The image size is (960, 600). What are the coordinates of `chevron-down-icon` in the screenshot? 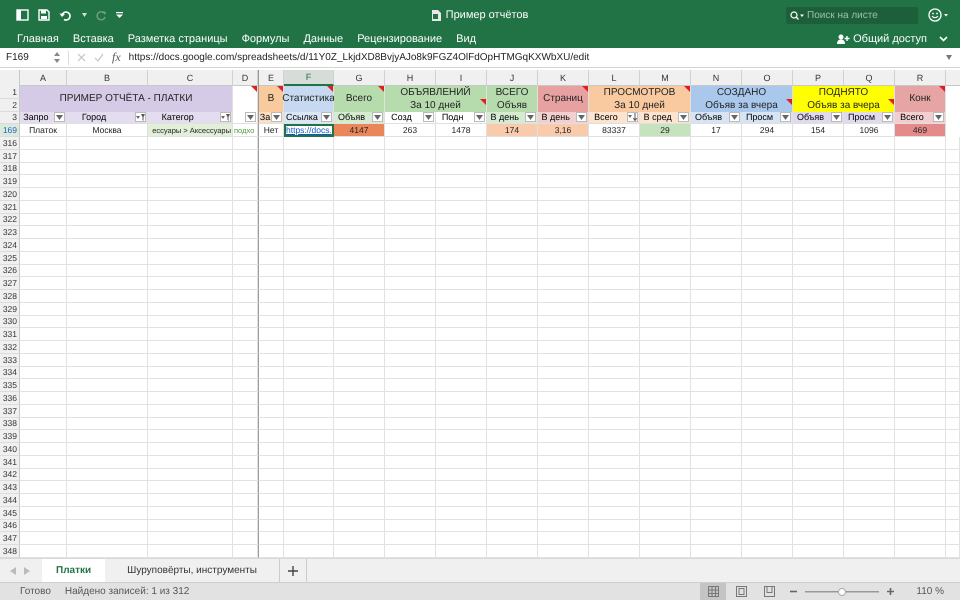 It's located at (943, 39).